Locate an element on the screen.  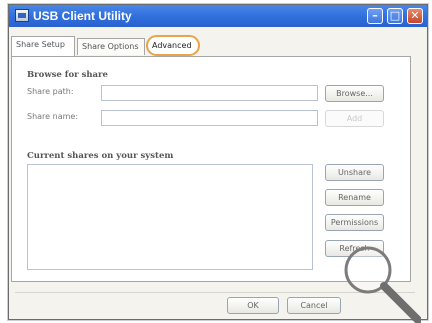
tab-advanced: Advanced is located at coordinates (173, 45).